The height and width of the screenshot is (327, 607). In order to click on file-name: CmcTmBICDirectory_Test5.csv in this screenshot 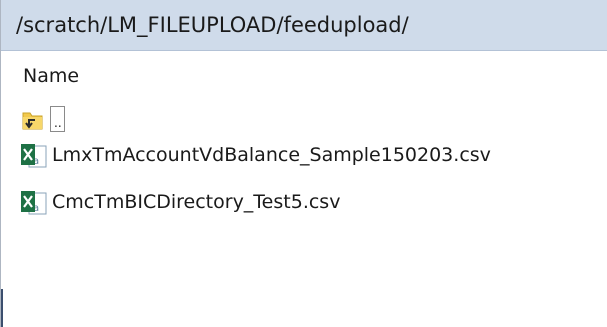, I will do `click(196, 202)`.